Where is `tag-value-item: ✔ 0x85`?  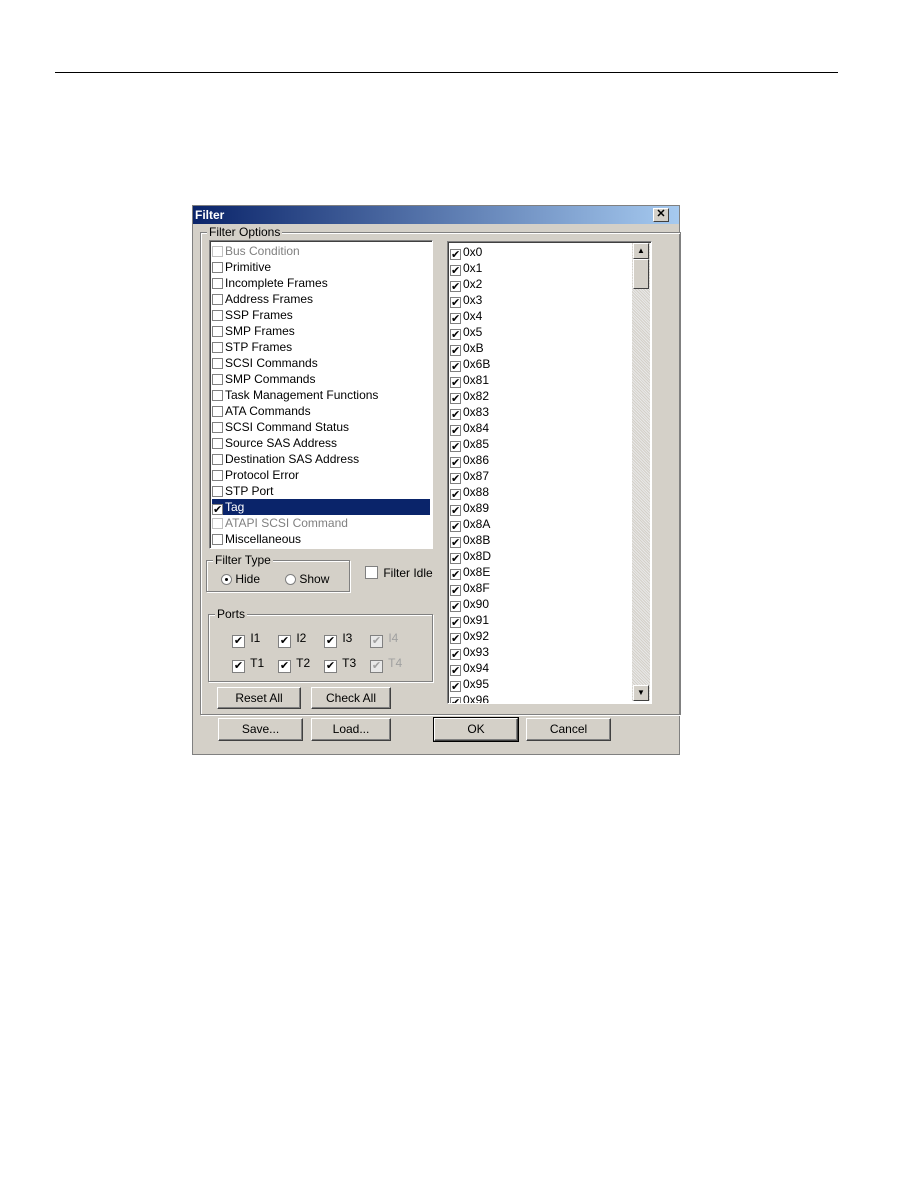
tag-value-item: ✔ 0x85 is located at coordinates (470, 444).